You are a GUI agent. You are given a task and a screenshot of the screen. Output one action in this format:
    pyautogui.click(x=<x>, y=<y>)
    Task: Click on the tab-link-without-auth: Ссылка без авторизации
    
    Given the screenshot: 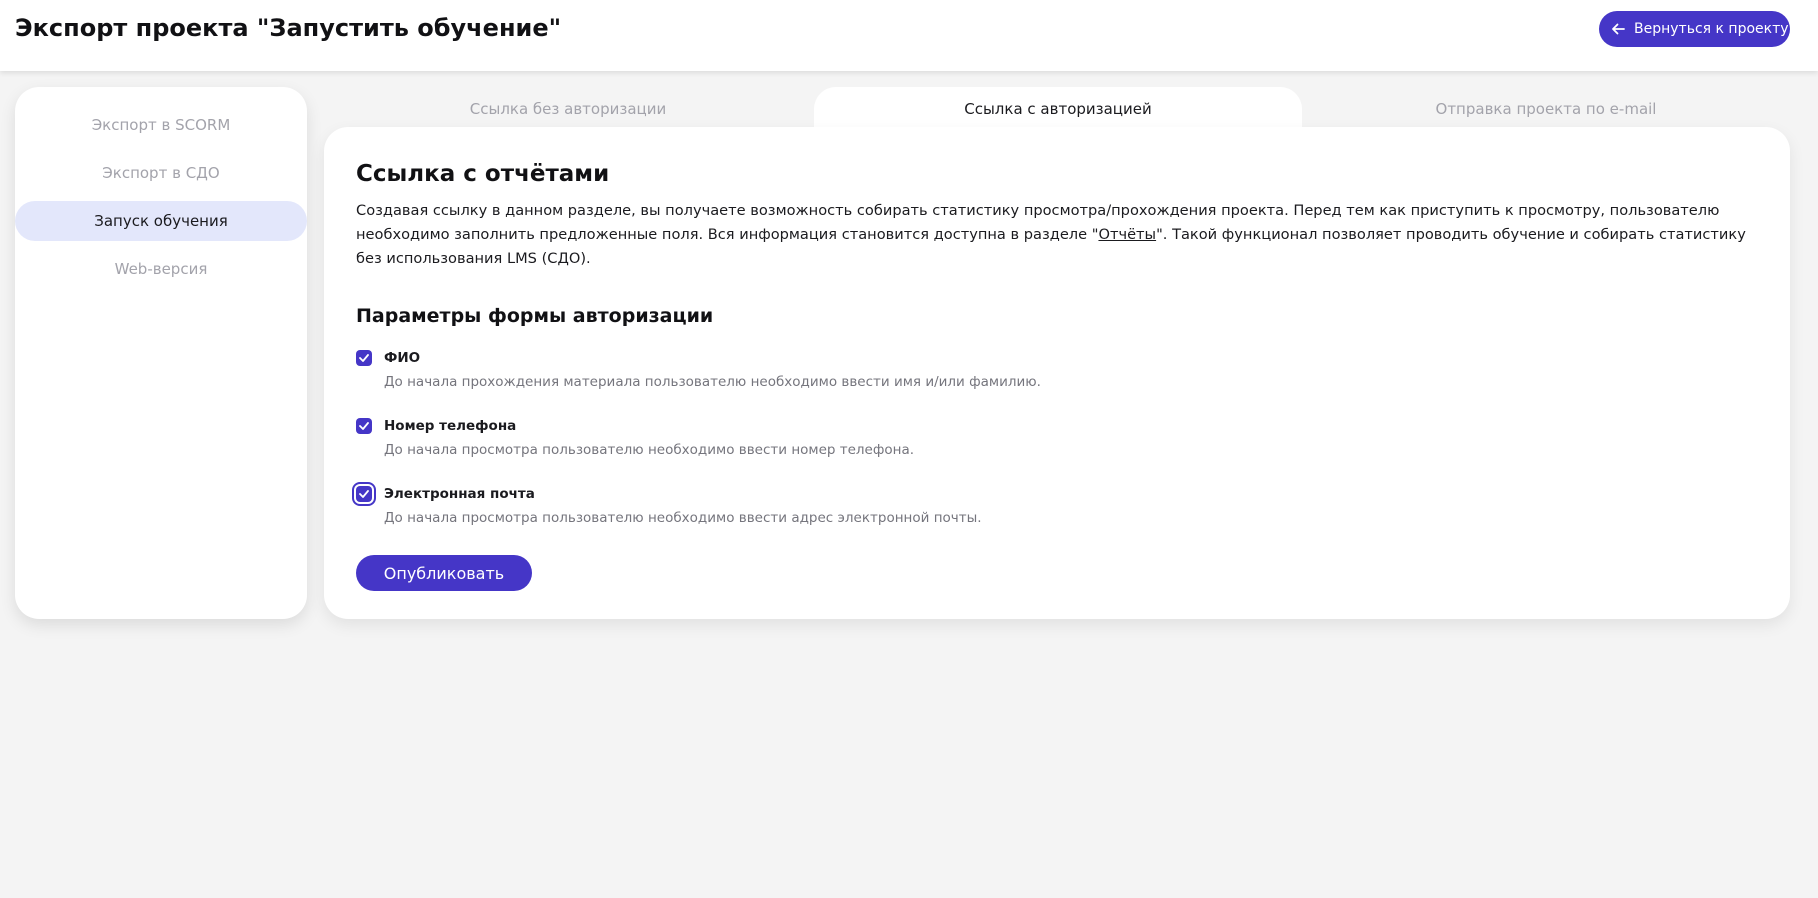 What is the action you would take?
    pyautogui.click(x=568, y=109)
    